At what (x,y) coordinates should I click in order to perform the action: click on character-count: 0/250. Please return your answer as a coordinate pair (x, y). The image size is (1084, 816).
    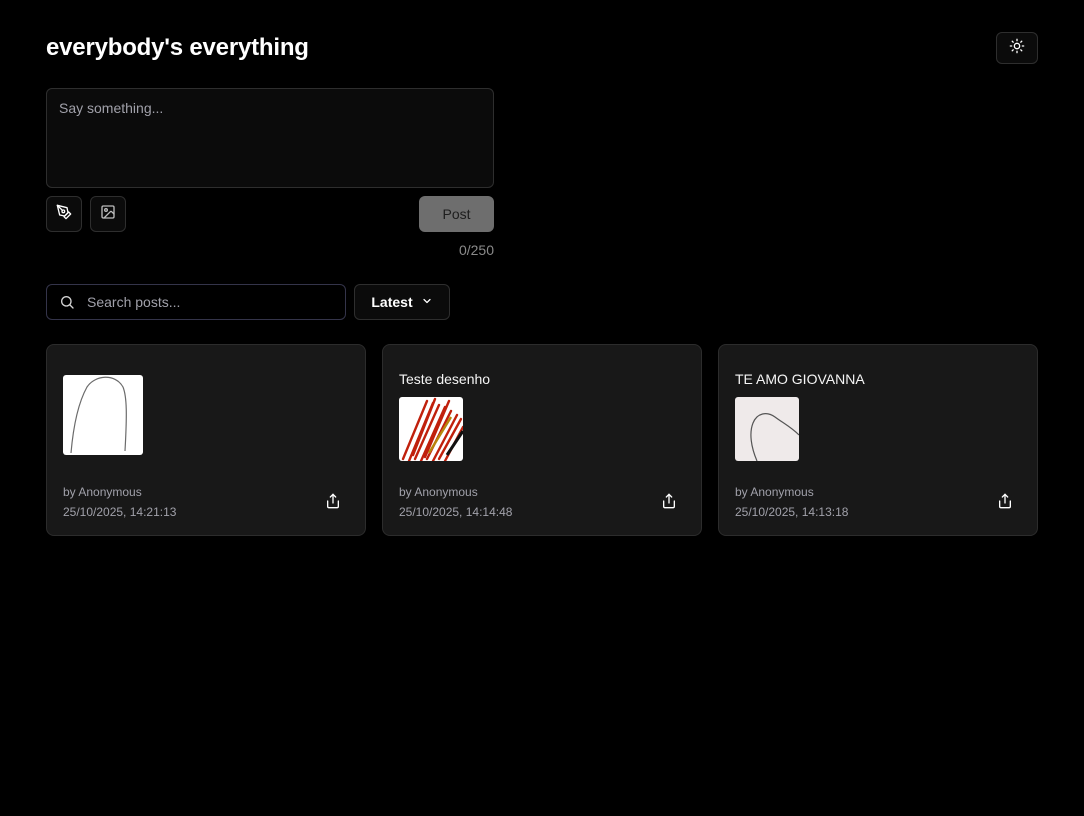
    Looking at the image, I should click on (476, 250).